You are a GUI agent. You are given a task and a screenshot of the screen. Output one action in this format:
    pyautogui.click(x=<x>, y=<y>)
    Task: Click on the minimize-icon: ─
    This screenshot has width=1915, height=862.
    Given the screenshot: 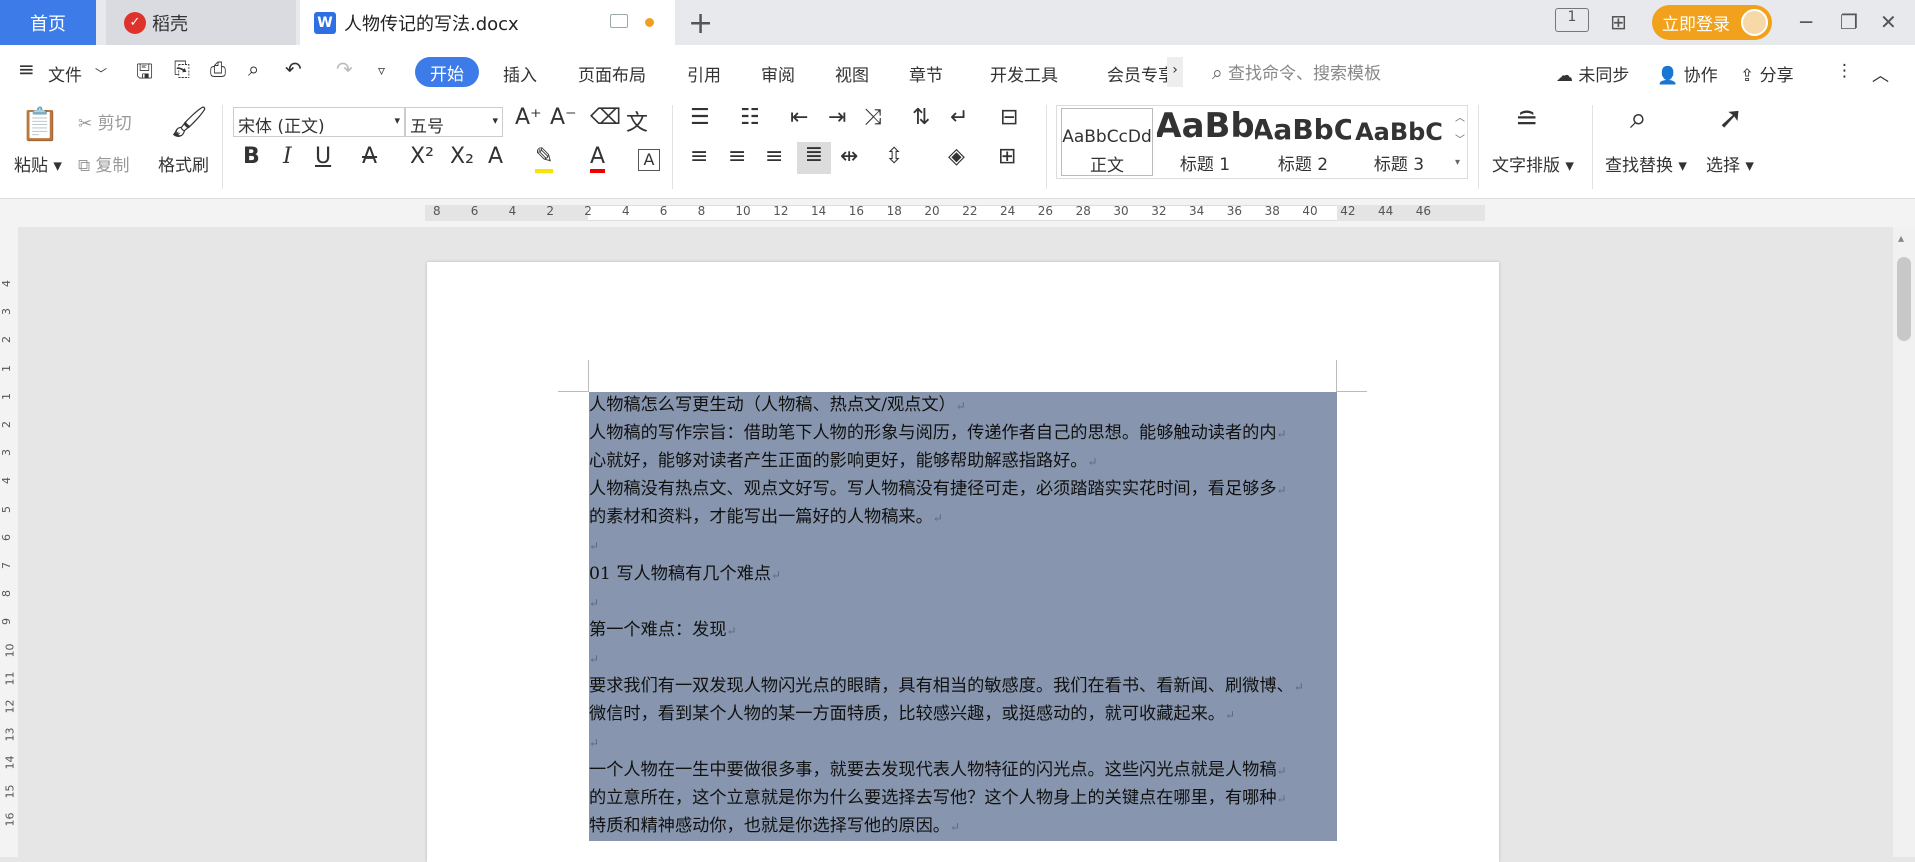 What is the action you would take?
    pyautogui.click(x=1806, y=22)
    